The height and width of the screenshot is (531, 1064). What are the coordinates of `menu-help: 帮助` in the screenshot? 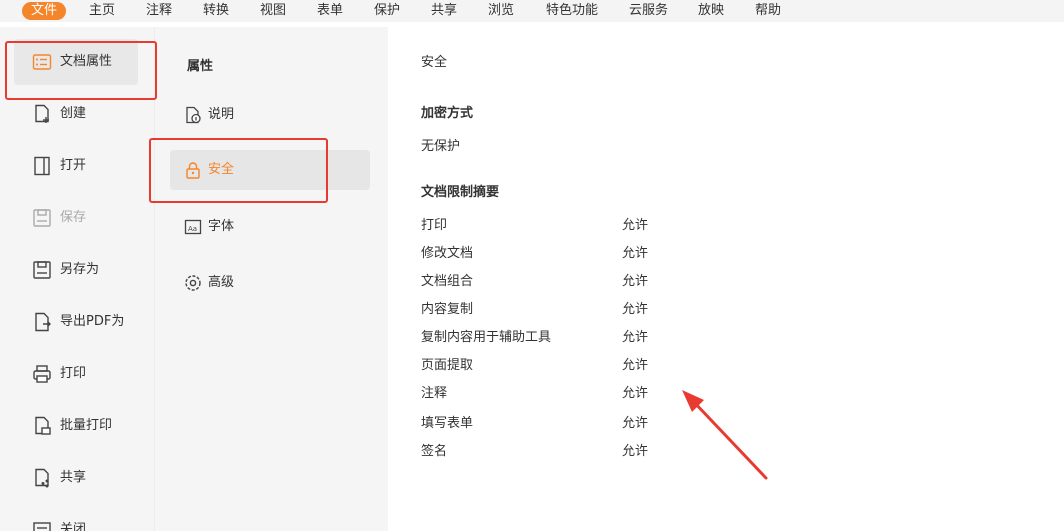 It's located at (768, 11).